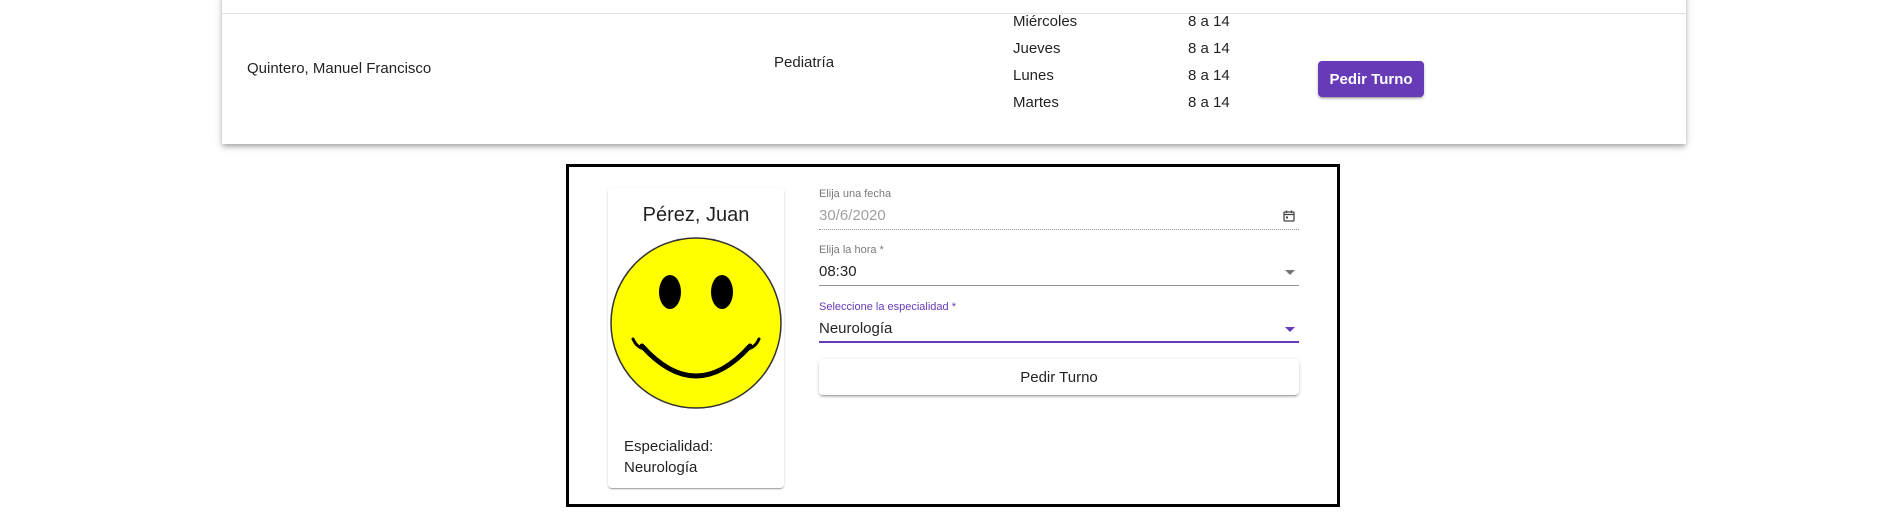 Image resolution: width=1894 pixels, height=525 pixels. Describe the element at coordinates (1059, 342) in the screenshot. I see `specialty-select-underline` at that location.